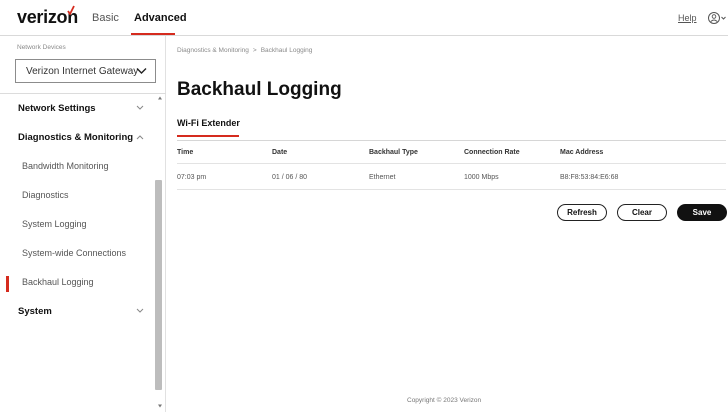  I want to click on sidebar-scrollbar-thumb, so click(158, 285).